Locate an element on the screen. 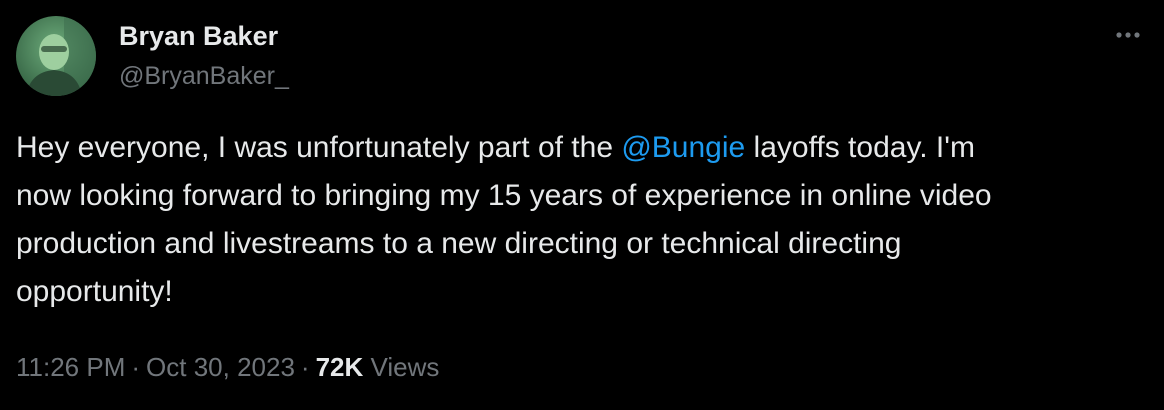 The width and height of the screenshot is (1164, 410). avatar is located at coordinates (56, 56).